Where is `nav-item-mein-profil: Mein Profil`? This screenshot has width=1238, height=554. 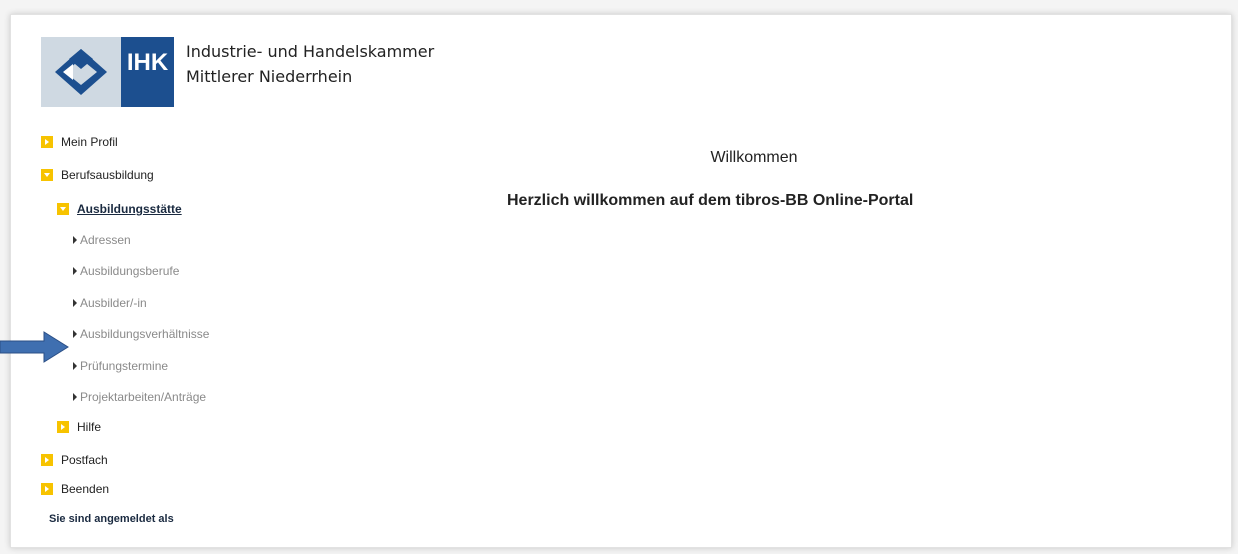 nav-item-mein-profil: Mein Profil is located at coordinates (79, 142).